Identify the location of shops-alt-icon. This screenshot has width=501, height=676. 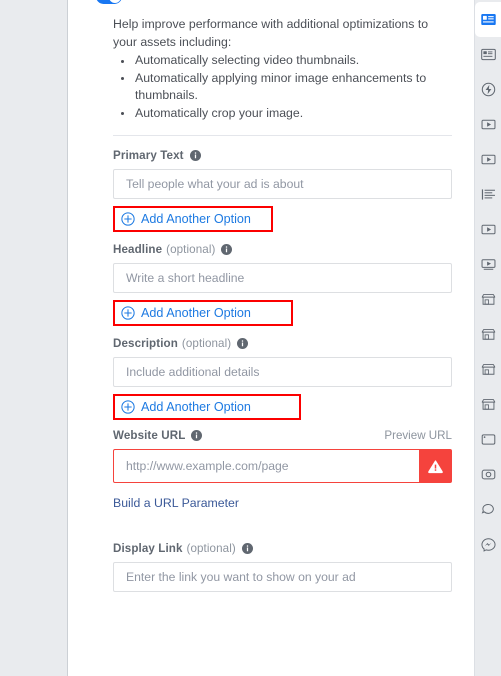
(488, 404).